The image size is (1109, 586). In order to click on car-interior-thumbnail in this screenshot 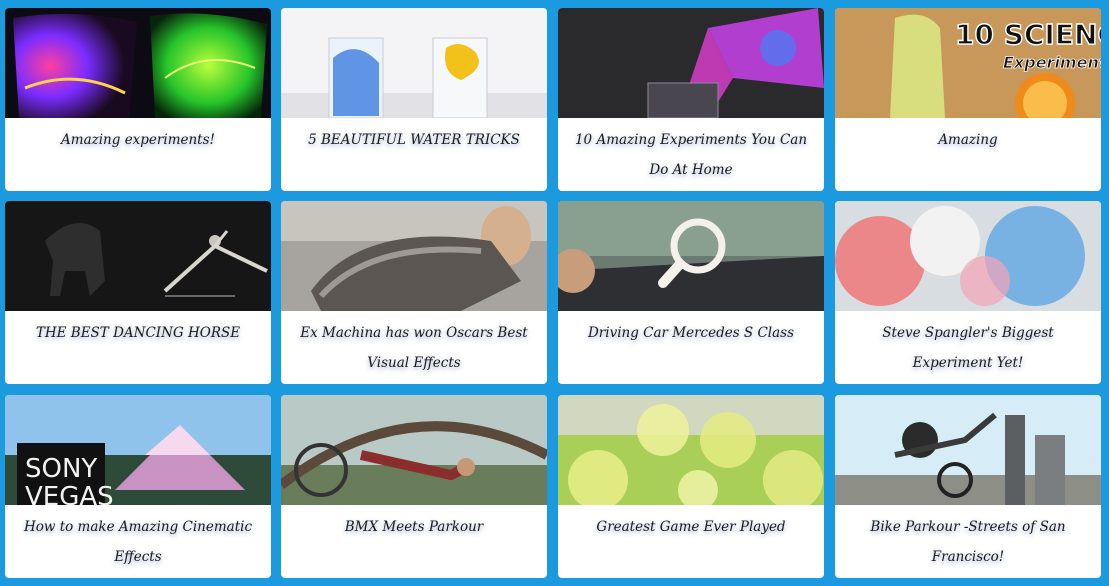, I will do `click(691, 256)`.